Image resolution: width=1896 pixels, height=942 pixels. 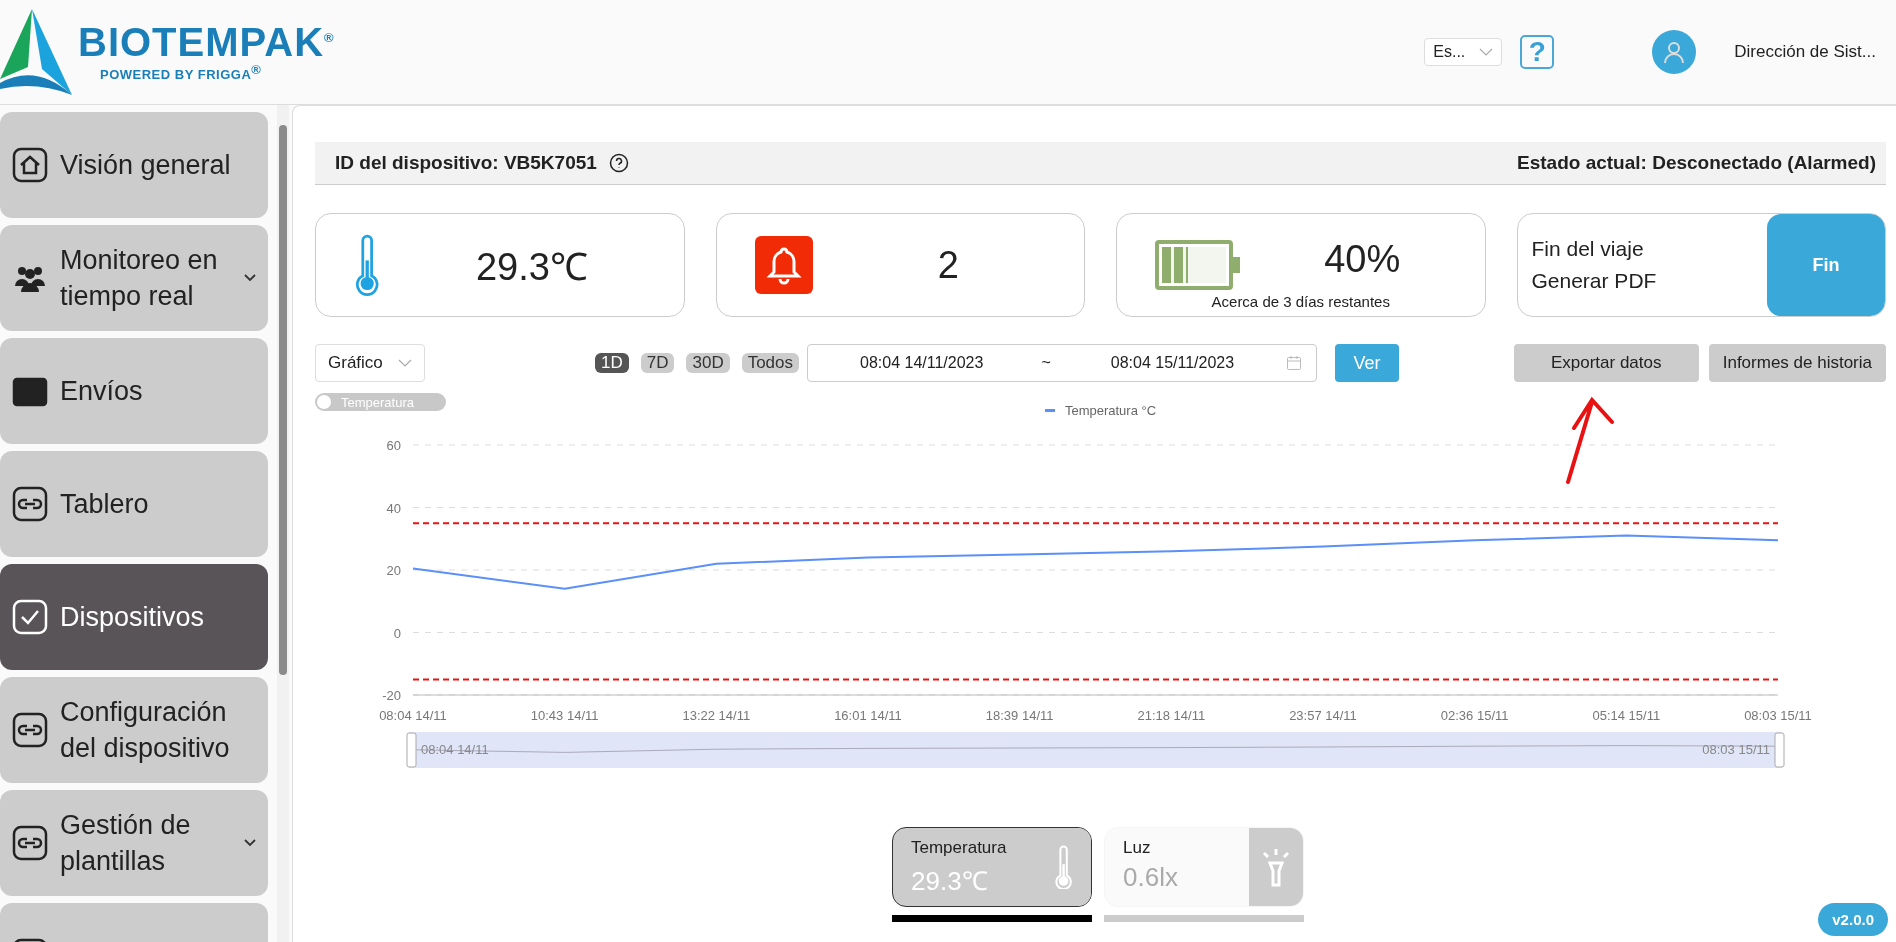 I want to click on temperature-value: 29.3℃, so click(x=531, y=267).